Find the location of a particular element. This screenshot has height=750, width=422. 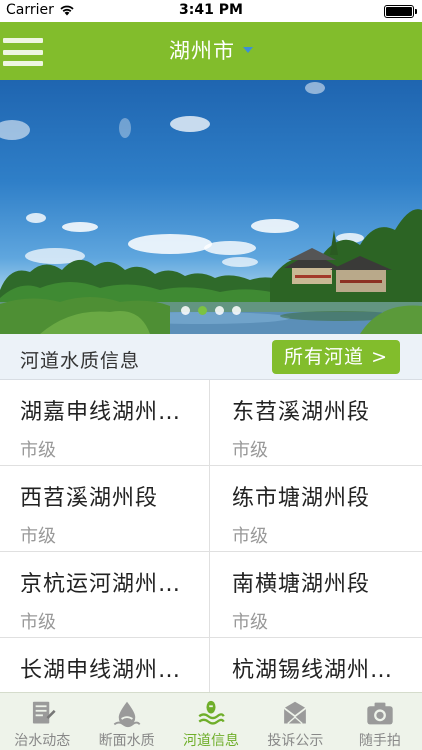

tab-river-info: 河道信息 is located at coordinates (211, 721).